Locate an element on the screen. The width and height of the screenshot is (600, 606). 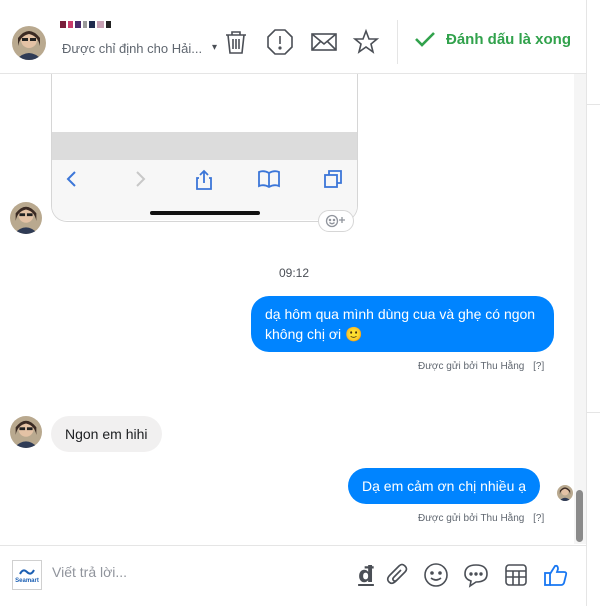
scrollbar-track is located at coordinates (580, 309).